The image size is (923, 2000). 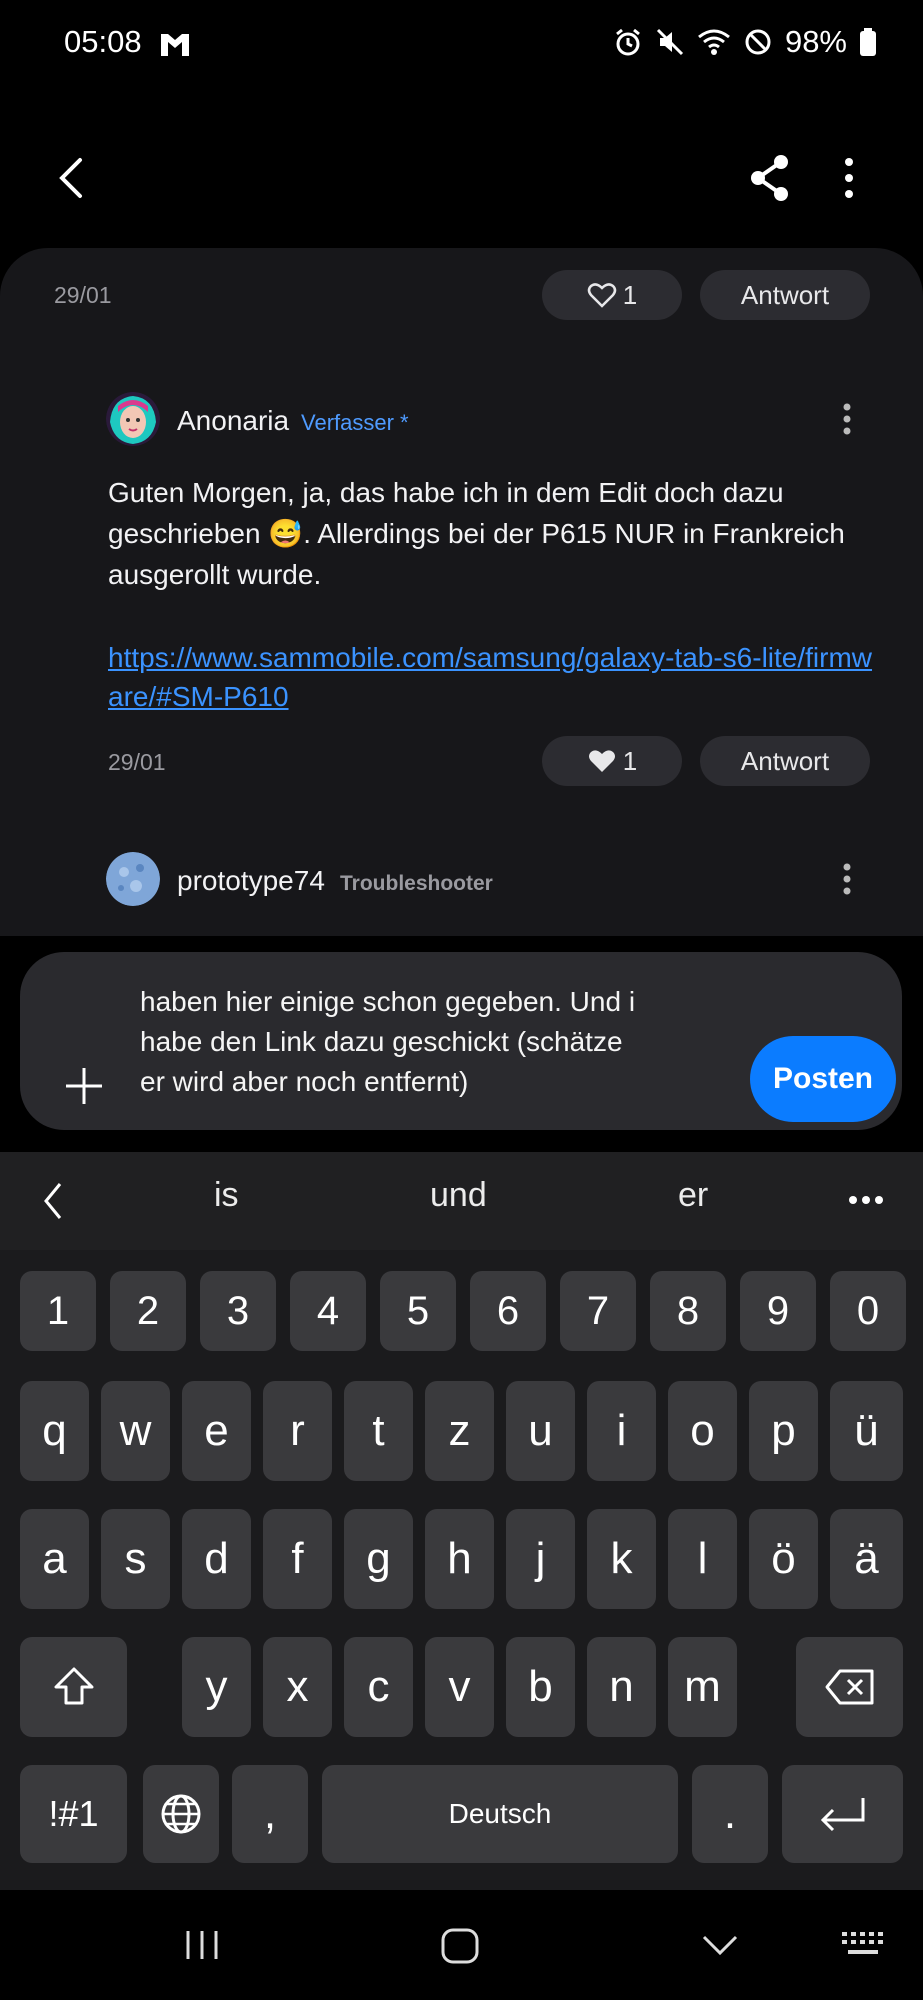 I want to click on battery-icon, so click(x=868, y=42).